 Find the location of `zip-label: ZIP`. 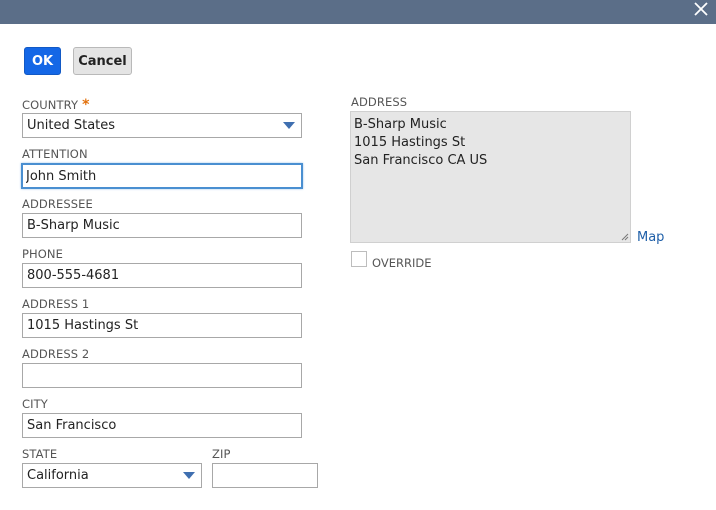

zip-label: ZIP is located at coordinates (221, 454).